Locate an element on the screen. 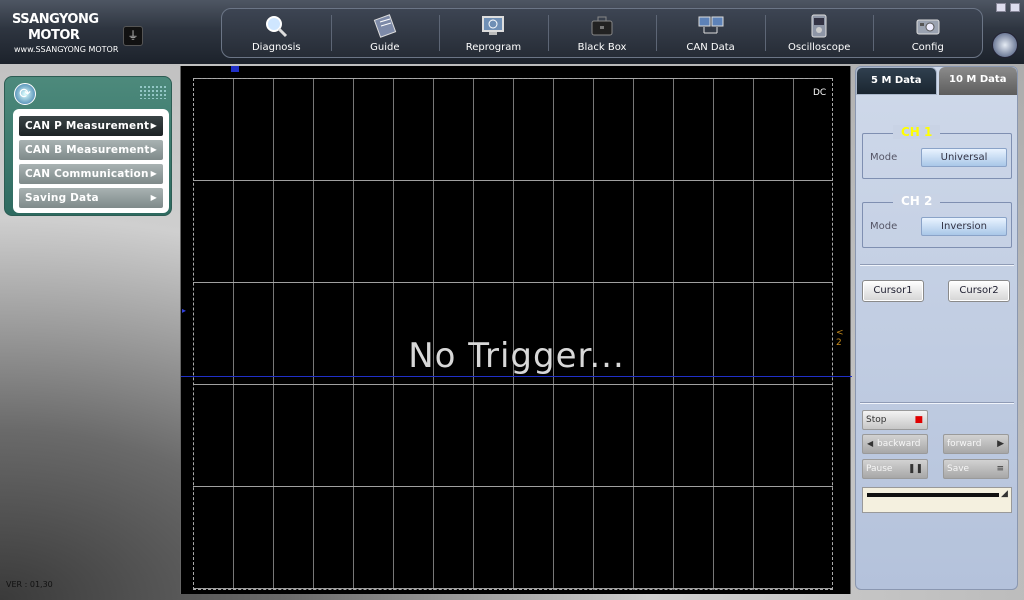  camera-icon is located at coordinates (928, 26).